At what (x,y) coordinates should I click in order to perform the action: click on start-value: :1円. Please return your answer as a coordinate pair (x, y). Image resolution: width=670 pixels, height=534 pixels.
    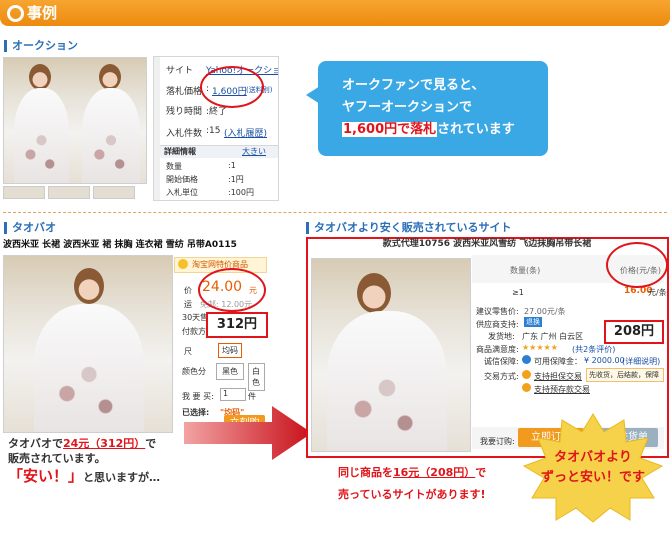
    Looking at the image, I should click on (236, 179).